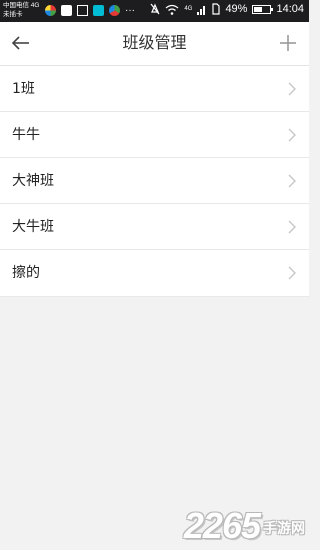  I want to click on mute-icon, so click(155, 9).